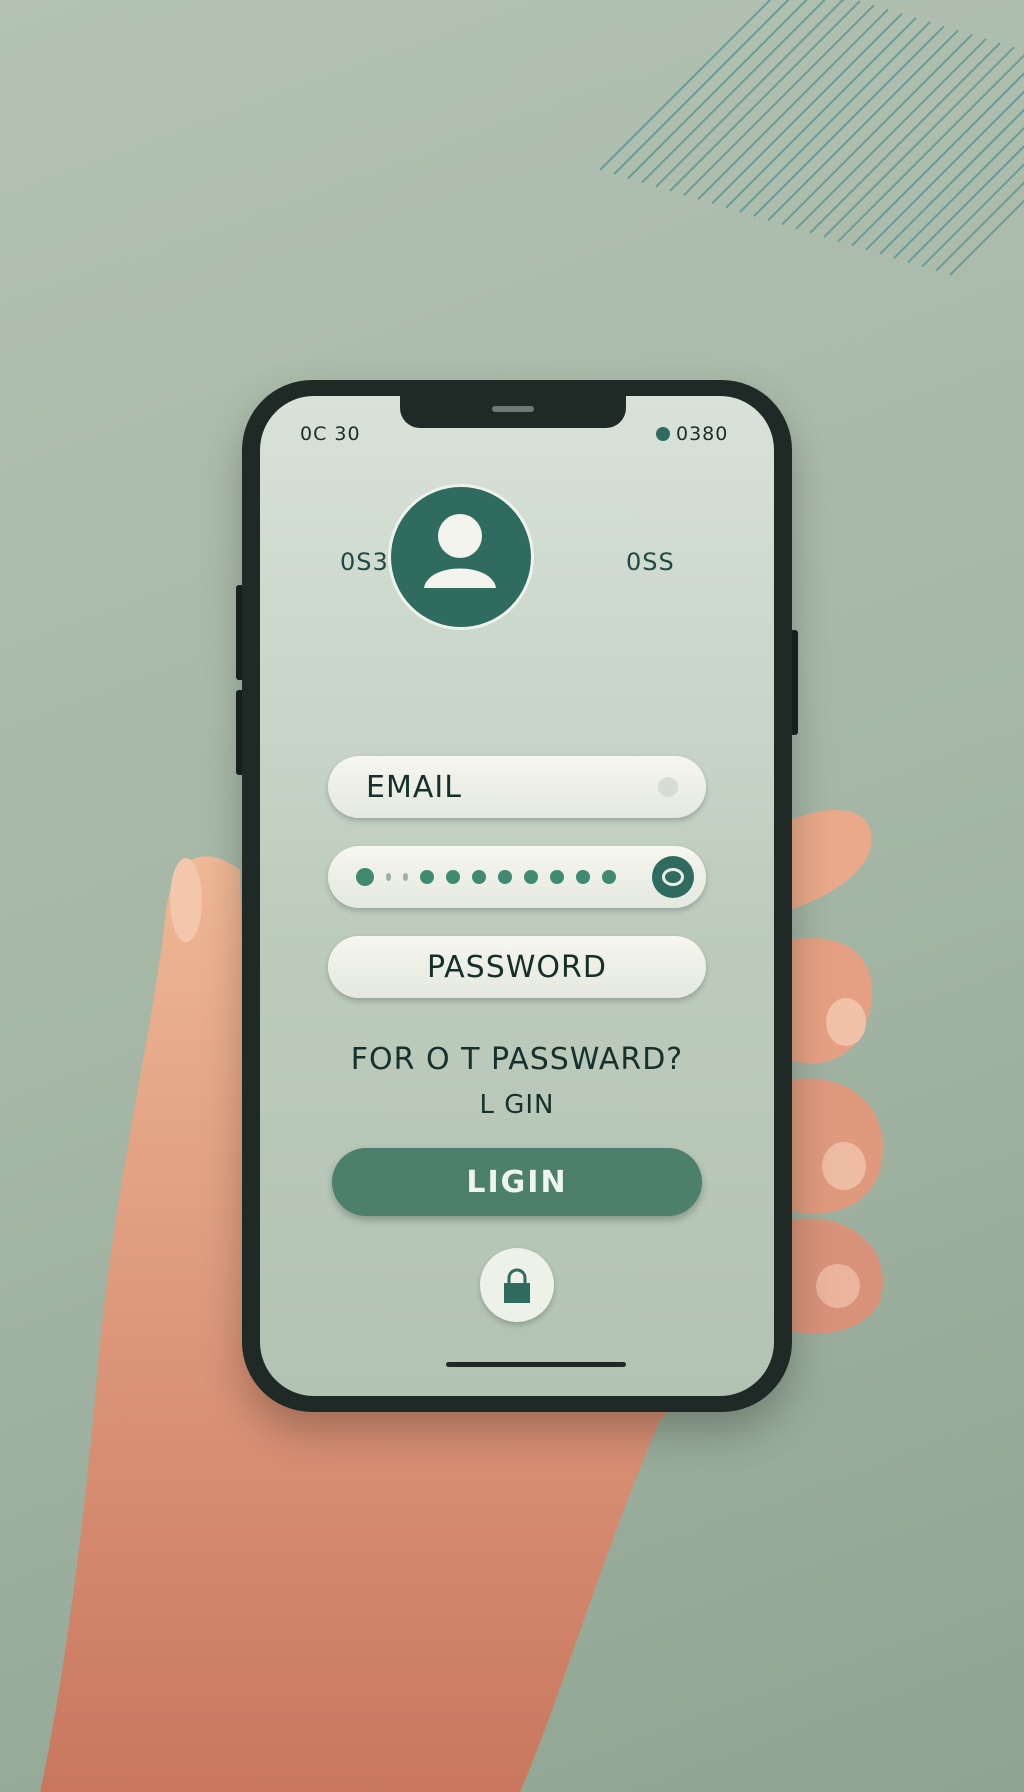 The height and width of the screenshot is (1792, 1024). I want to click on email-placeholder: EMAIL, so click(414, 787).